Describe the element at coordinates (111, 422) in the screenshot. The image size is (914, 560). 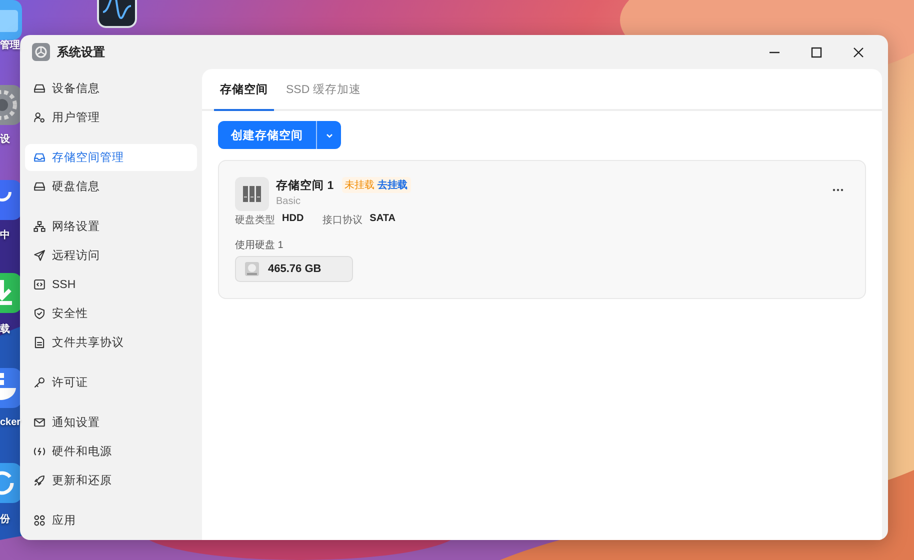
I see `sidebar-item: 通知设置` at that location.